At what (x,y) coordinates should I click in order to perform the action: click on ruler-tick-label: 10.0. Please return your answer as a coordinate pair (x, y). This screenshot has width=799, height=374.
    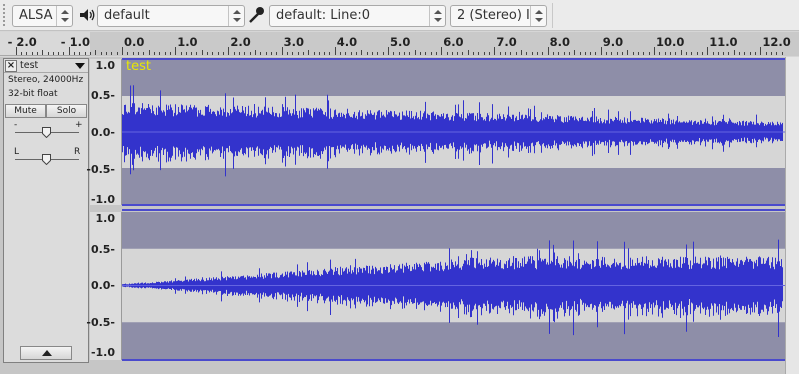
    Looking at the image, I should click on (670, 42).